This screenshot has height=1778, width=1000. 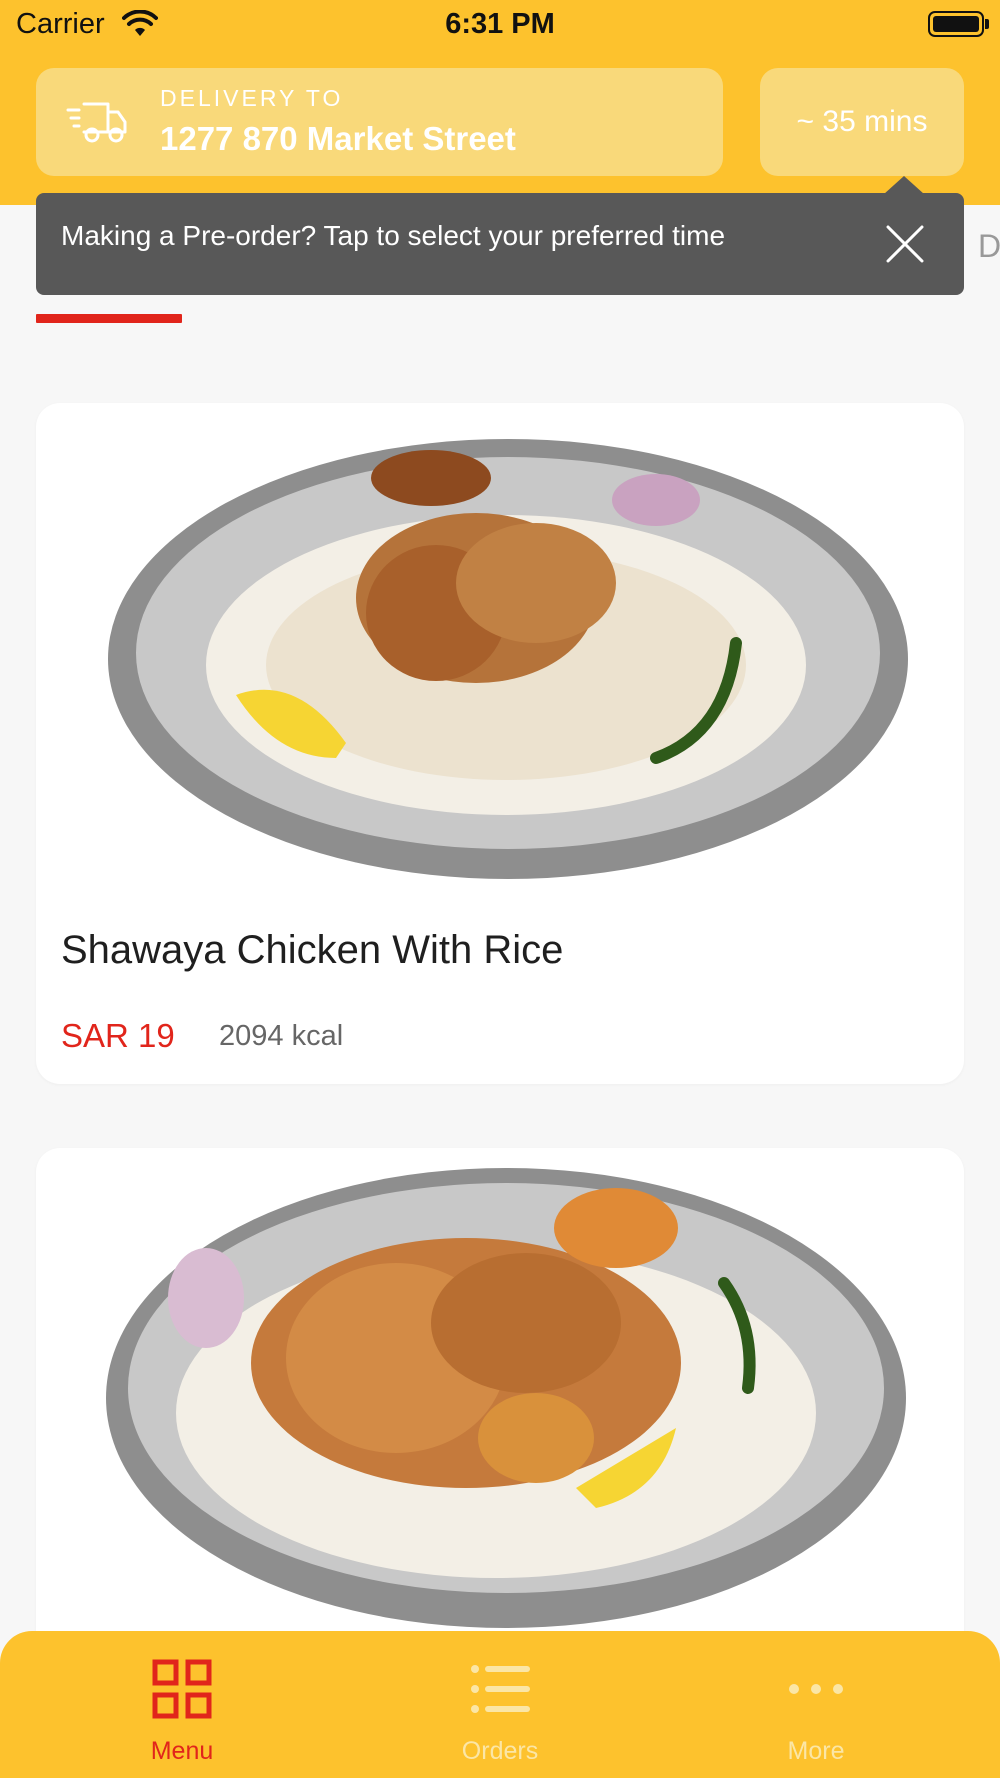 I want to click on nav-more: More, so click(x=816, y=1704).